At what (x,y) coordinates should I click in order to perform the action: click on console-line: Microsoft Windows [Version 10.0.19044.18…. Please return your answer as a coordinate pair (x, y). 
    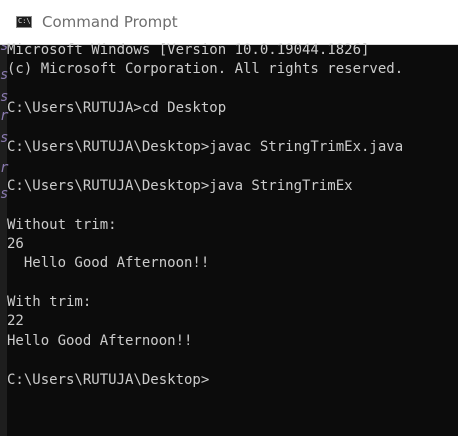
    Looking at the image, I should click on (188, 50).